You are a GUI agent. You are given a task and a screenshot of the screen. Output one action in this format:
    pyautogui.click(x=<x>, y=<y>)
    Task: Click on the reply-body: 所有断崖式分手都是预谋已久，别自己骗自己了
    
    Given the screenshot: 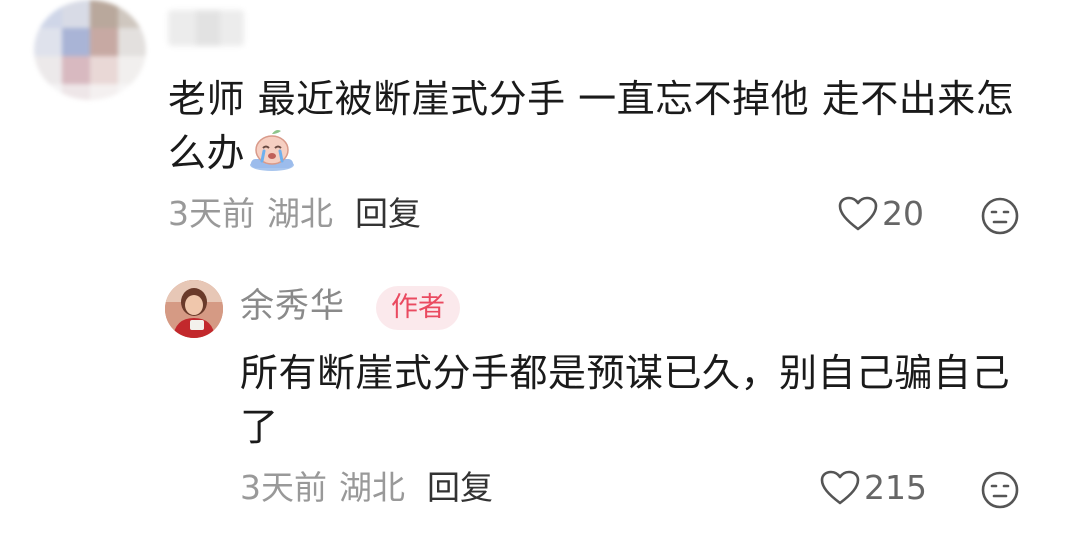 What is the action you would take?
    pyautogui.click(x=625, y=400)
    